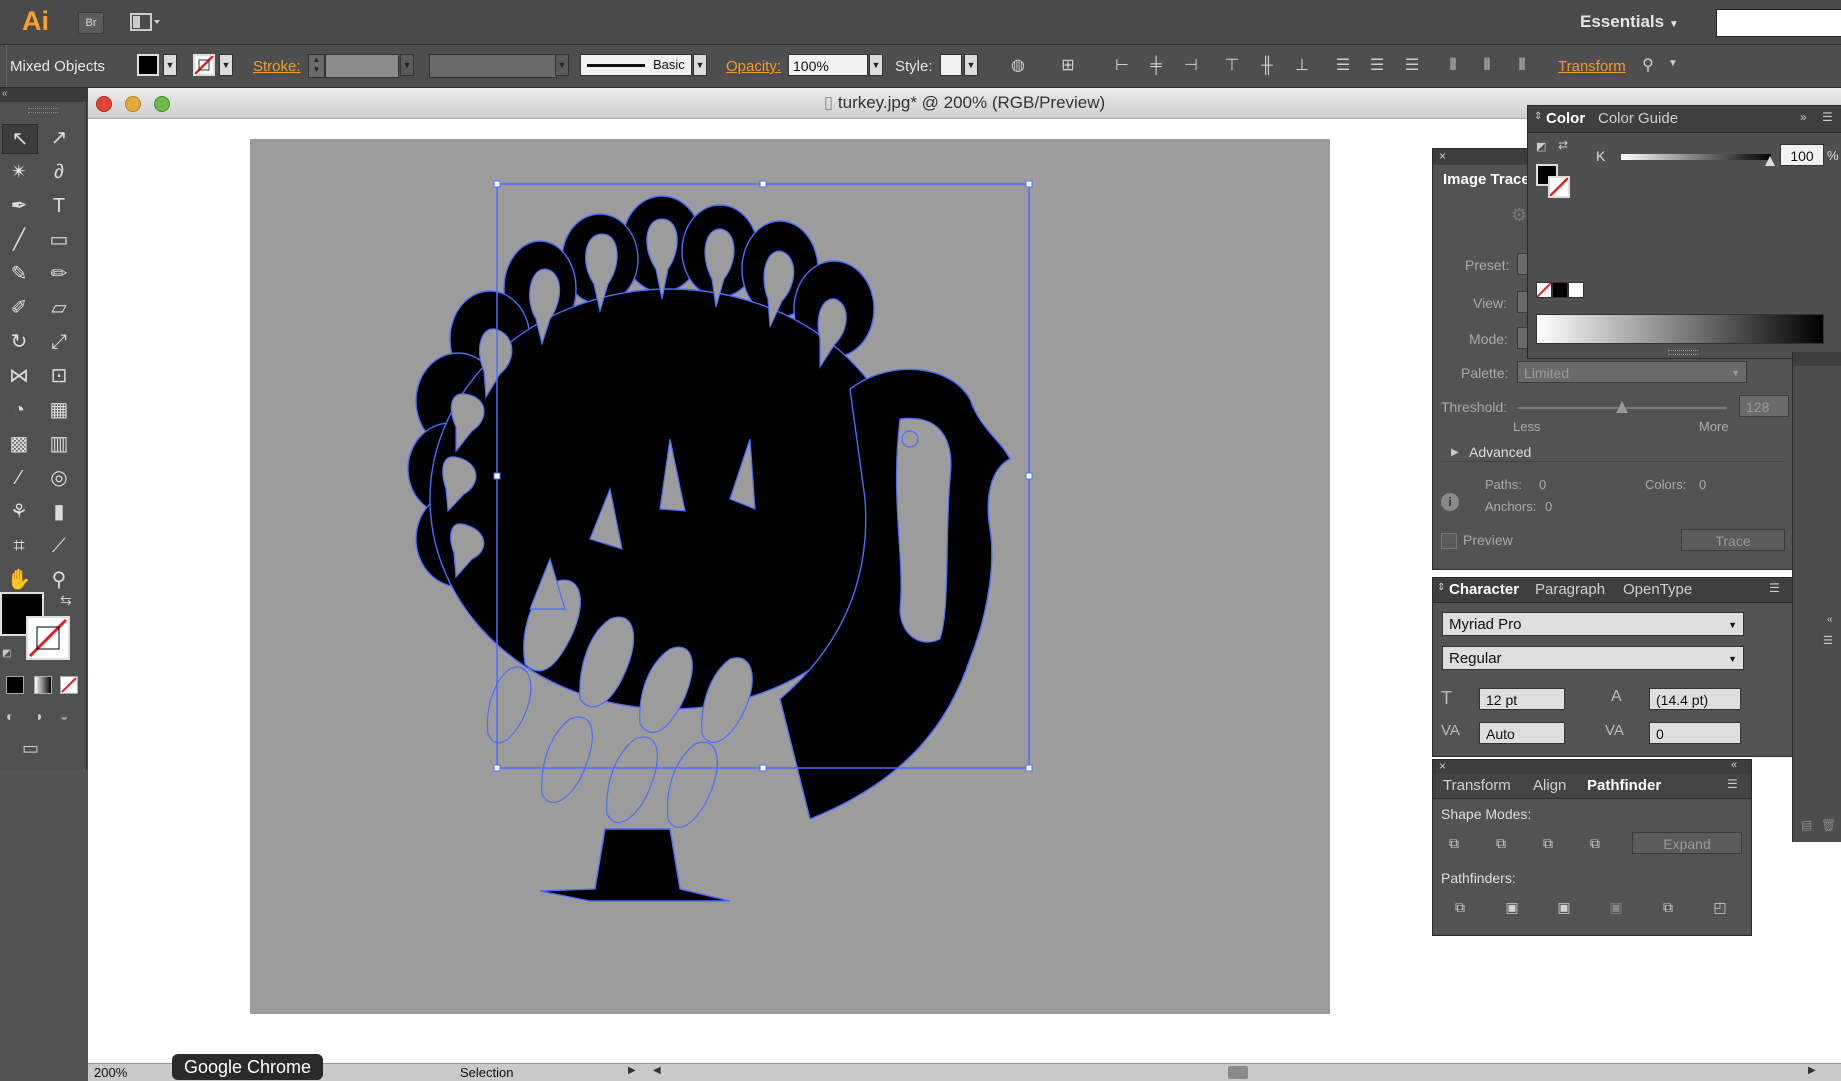 The width and height of the screenshot is (1841, 1081). What do you see at coordinates (1377, 66) in the screenshot?
I see `distribute-center-icon: ☰` at bounding box center [1377, 66].